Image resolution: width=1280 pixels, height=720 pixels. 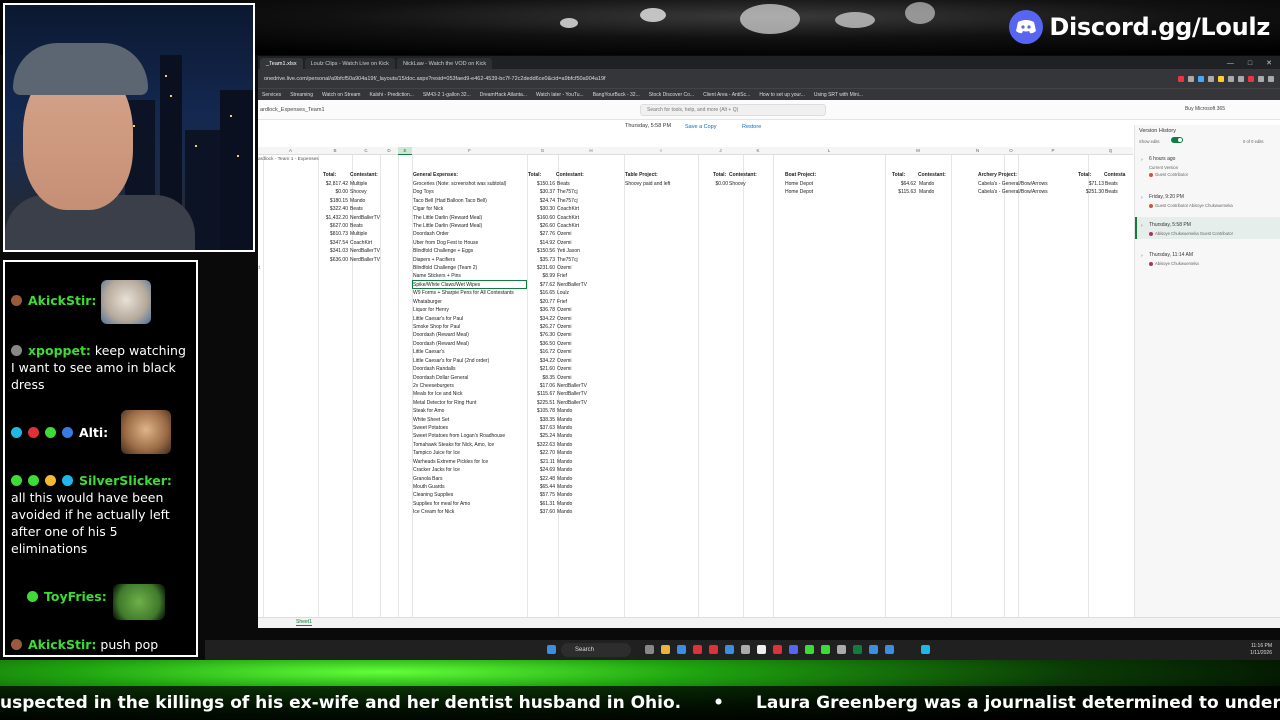 What do you see at coordinates (443, 251) in the screenshot?
I see `cell-expense-name: Blindfold Challenge + Eggs` at bounding box center [443, 251].